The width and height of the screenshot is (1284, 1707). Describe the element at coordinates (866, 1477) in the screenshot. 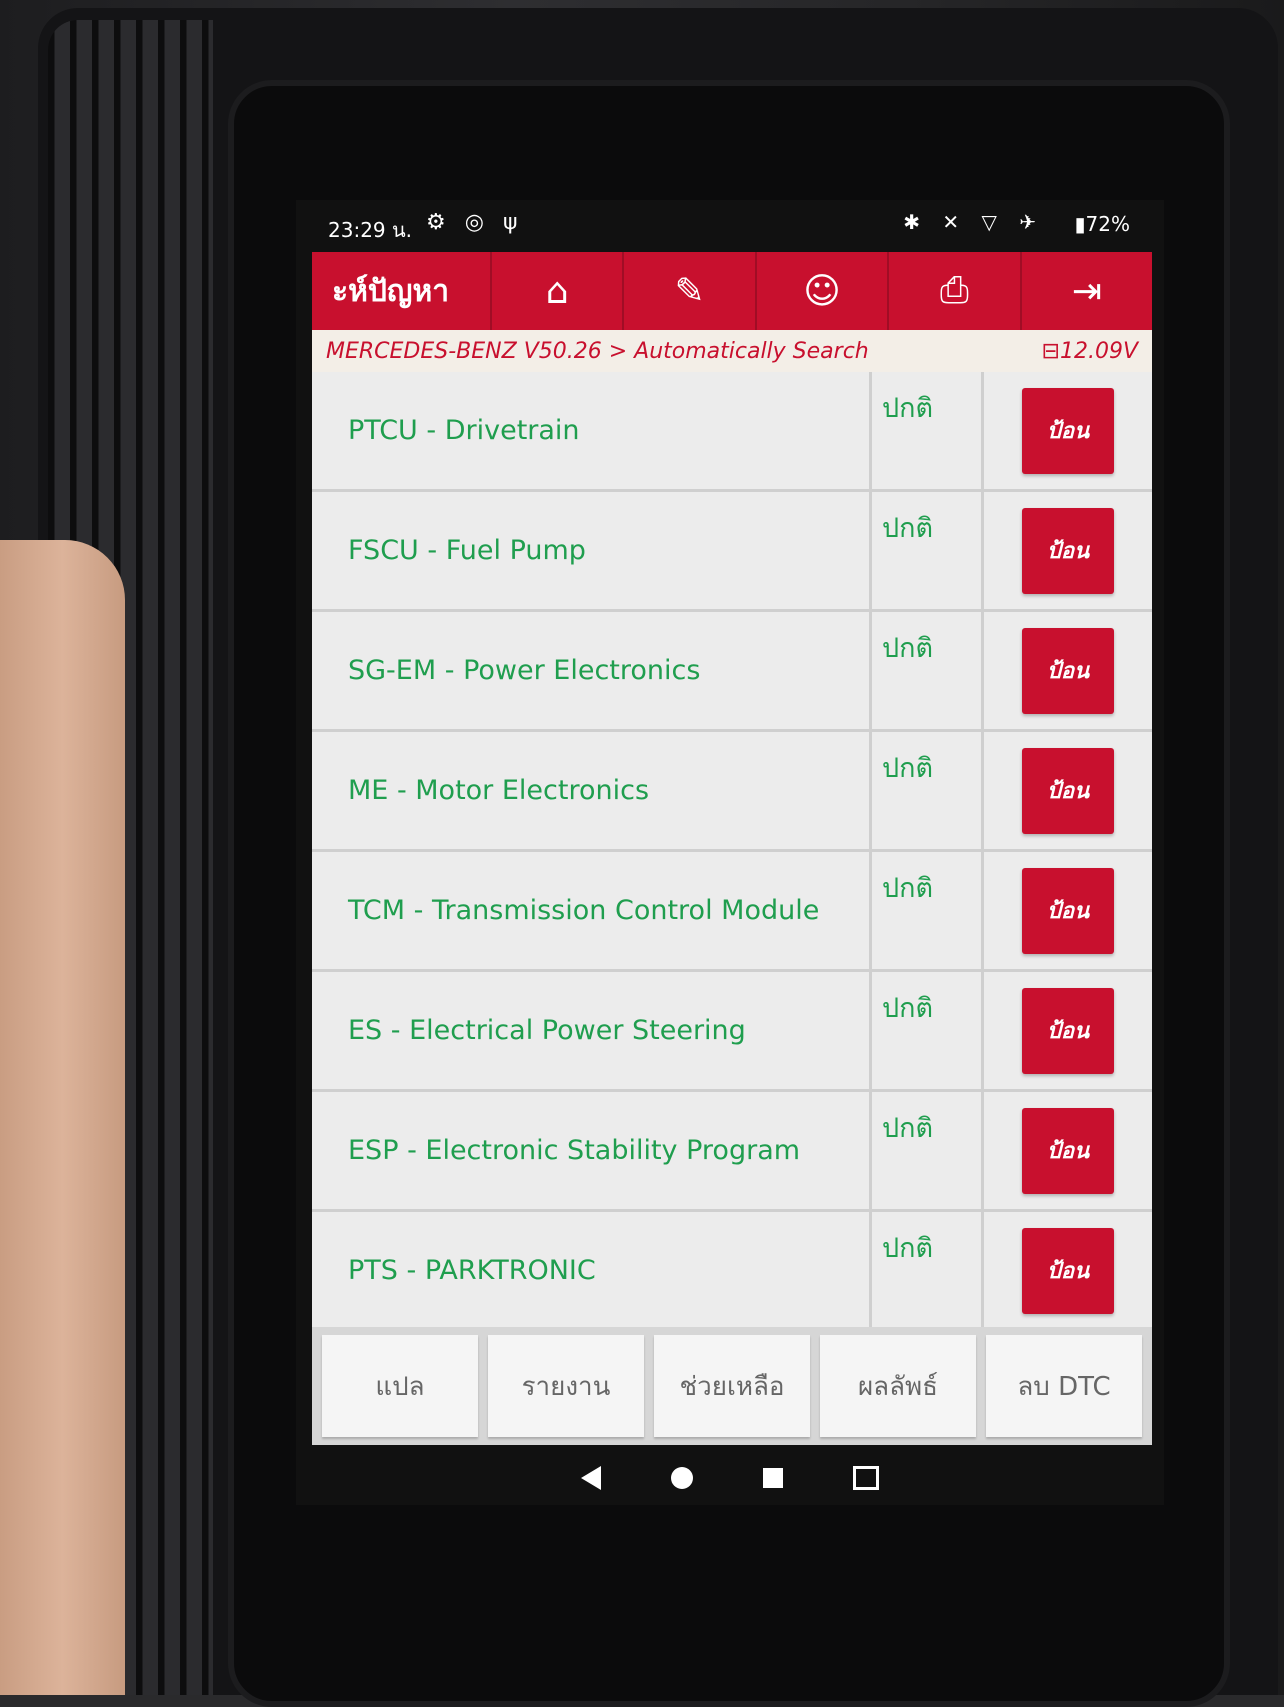

I see `screenshot-icon` at that location.